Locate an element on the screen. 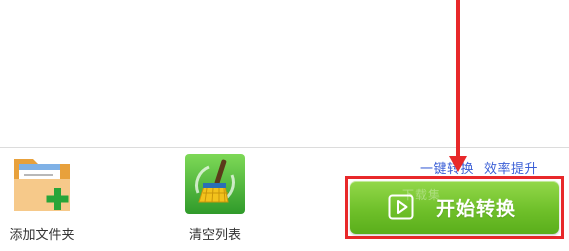 This screenshot has height=251, width=569. promo-hint: 一键转换 效率提升 is located at coordinates (479, 167).